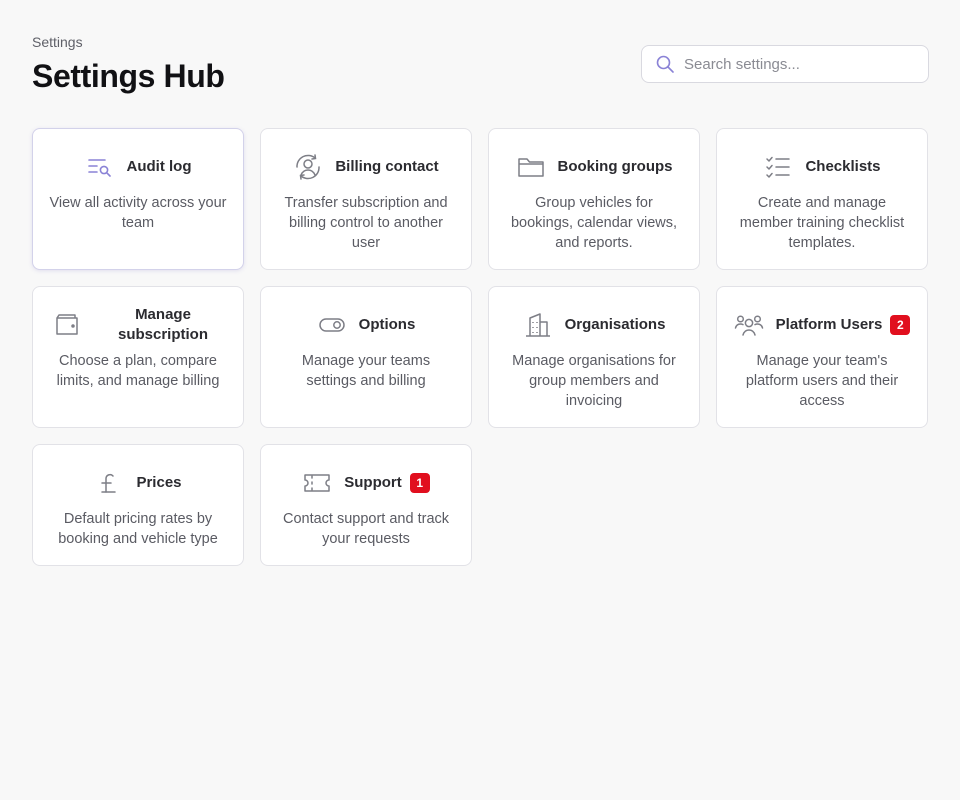  I want to click on list-search-icon, so click(100, 167).